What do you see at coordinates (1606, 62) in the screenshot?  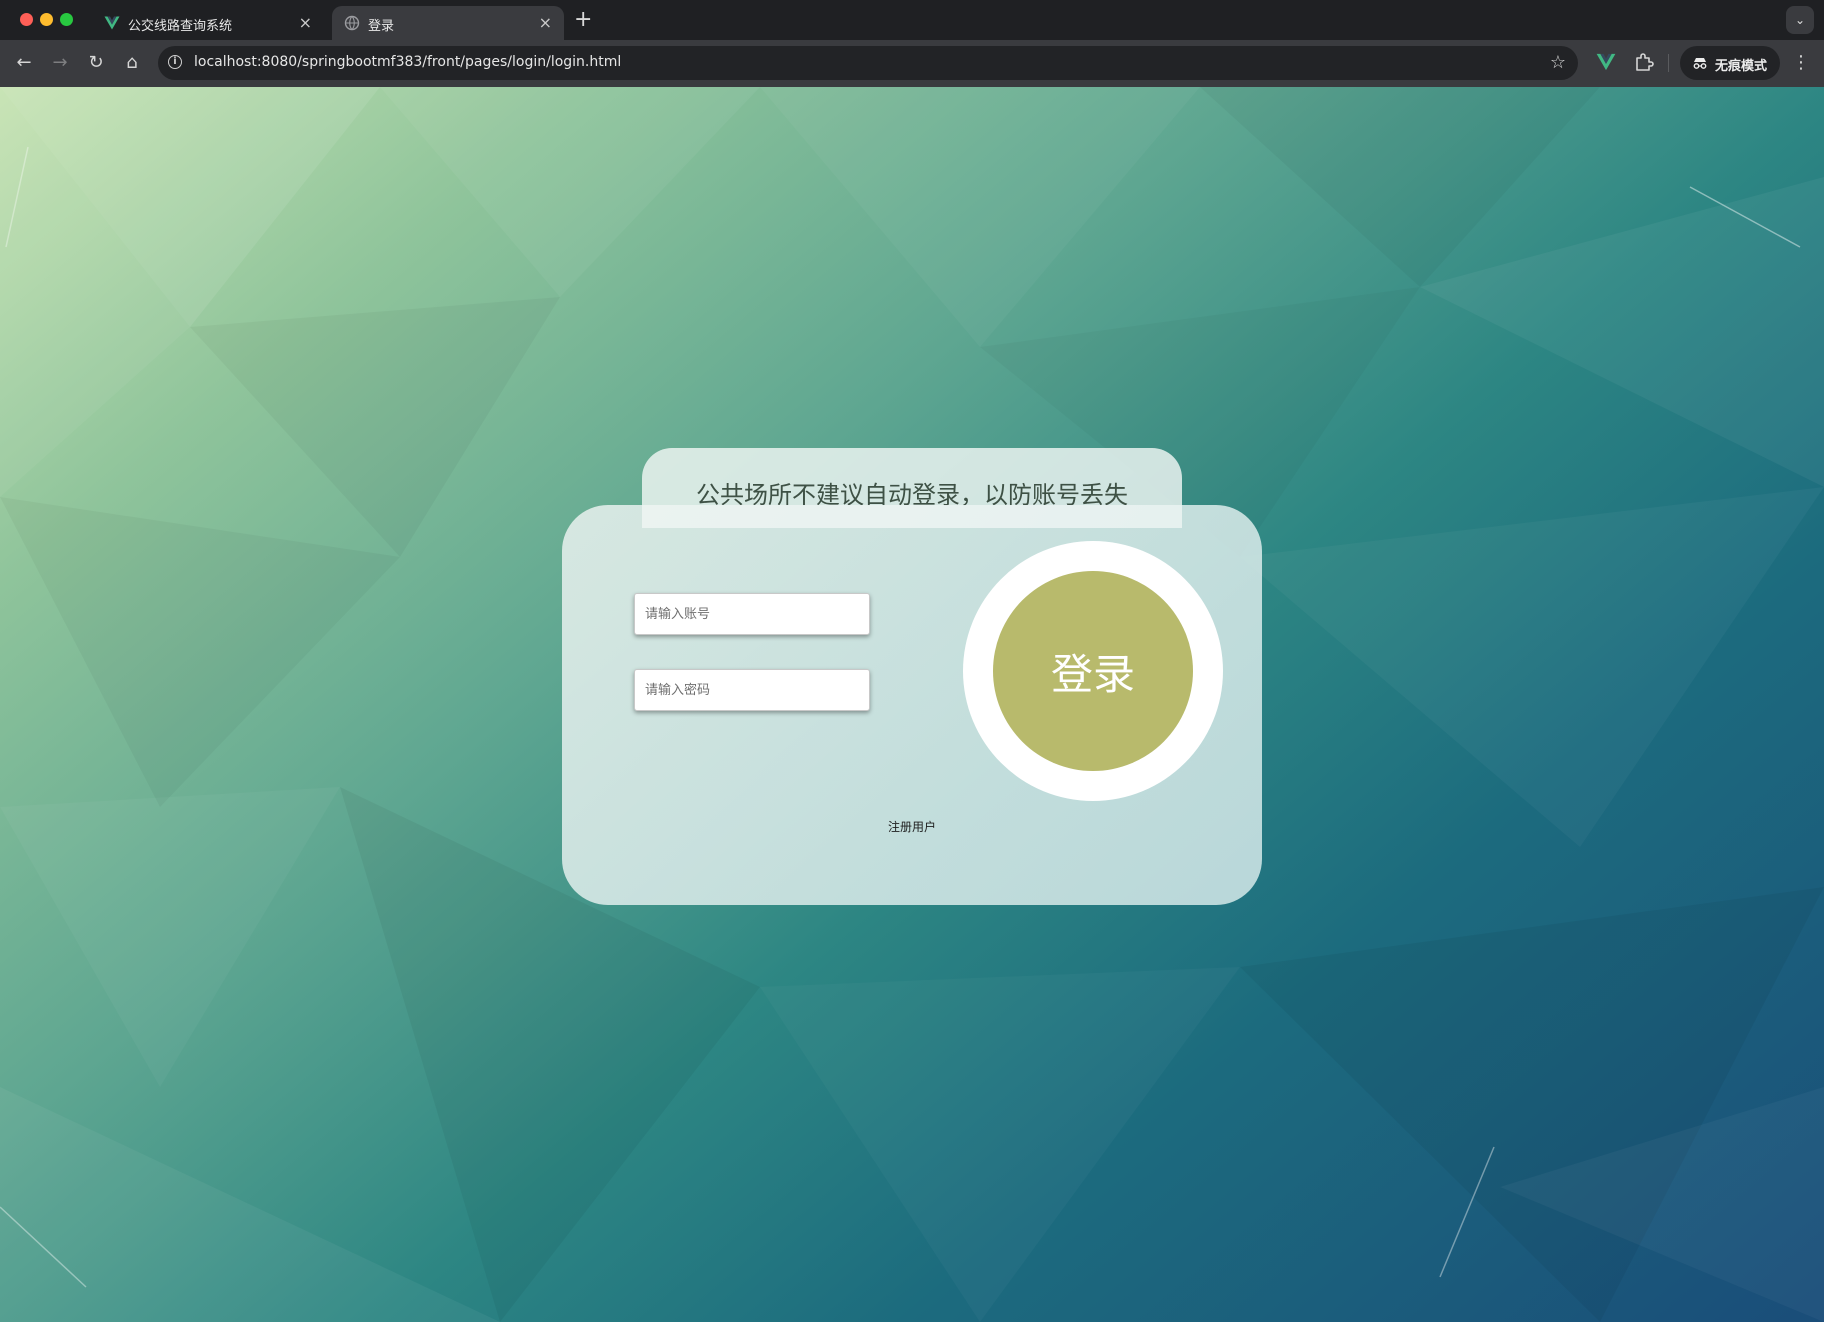 I see `vue-devtools-extension-icon` at bounding box center [1606, 62].